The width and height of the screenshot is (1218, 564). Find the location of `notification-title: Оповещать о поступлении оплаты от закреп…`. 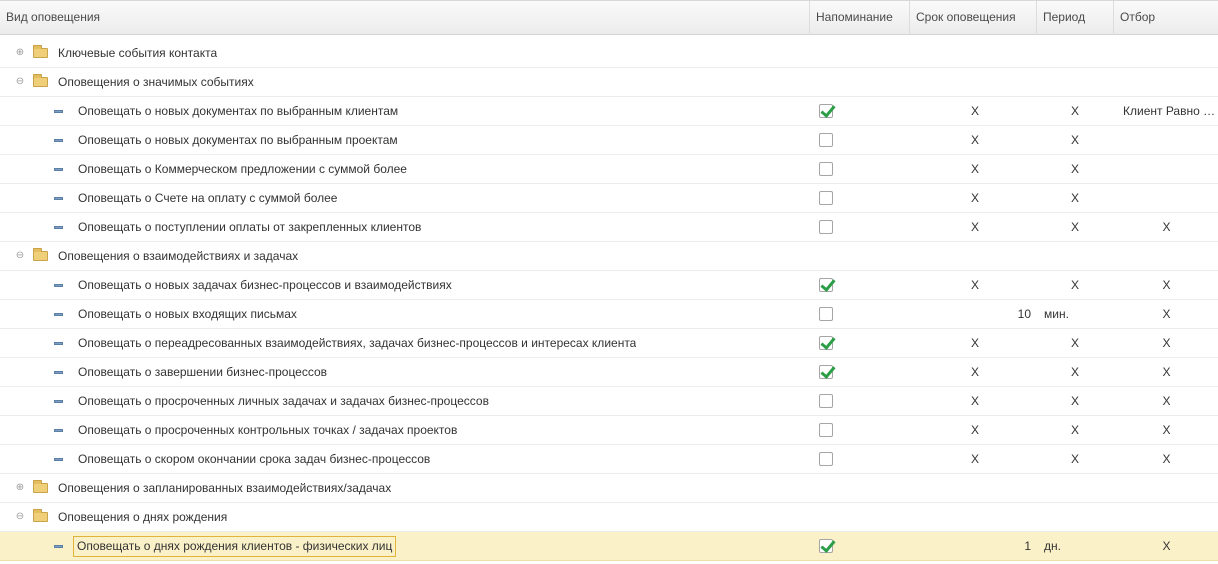

notification-title: Оповещать о поступлении оплаты от закреп… is located at coordinates (249, 227).